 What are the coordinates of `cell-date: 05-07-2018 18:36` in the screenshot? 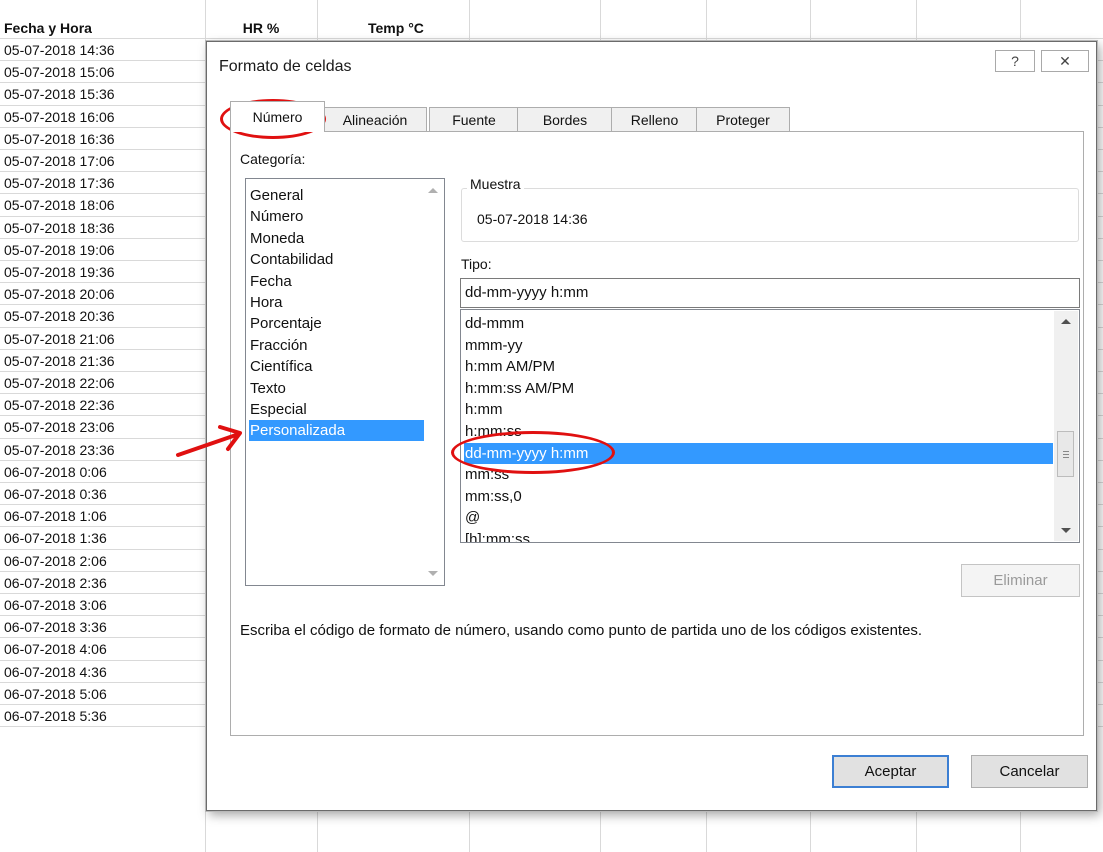 It's located at (102, 227).